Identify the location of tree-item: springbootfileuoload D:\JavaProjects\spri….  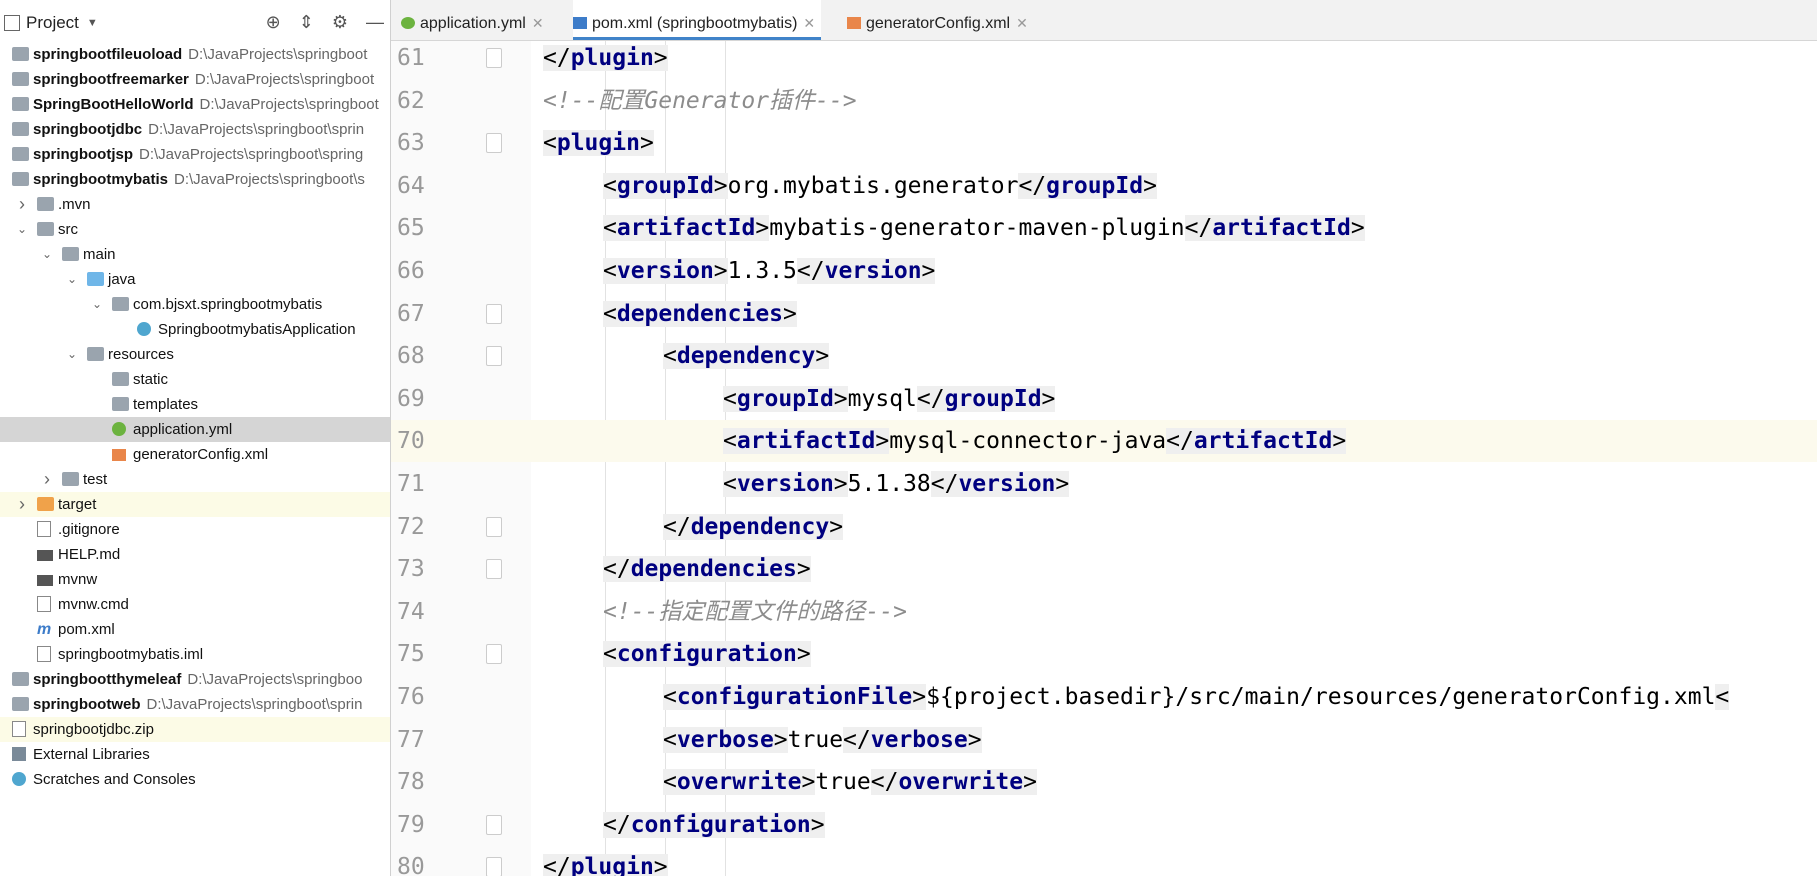
(195, 54).